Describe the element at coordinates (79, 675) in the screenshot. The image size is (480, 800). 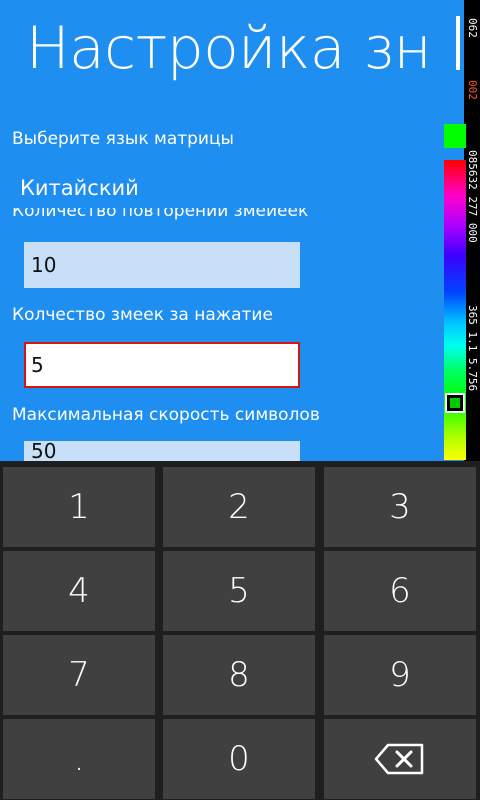
I see `key-7: 7` at that location.